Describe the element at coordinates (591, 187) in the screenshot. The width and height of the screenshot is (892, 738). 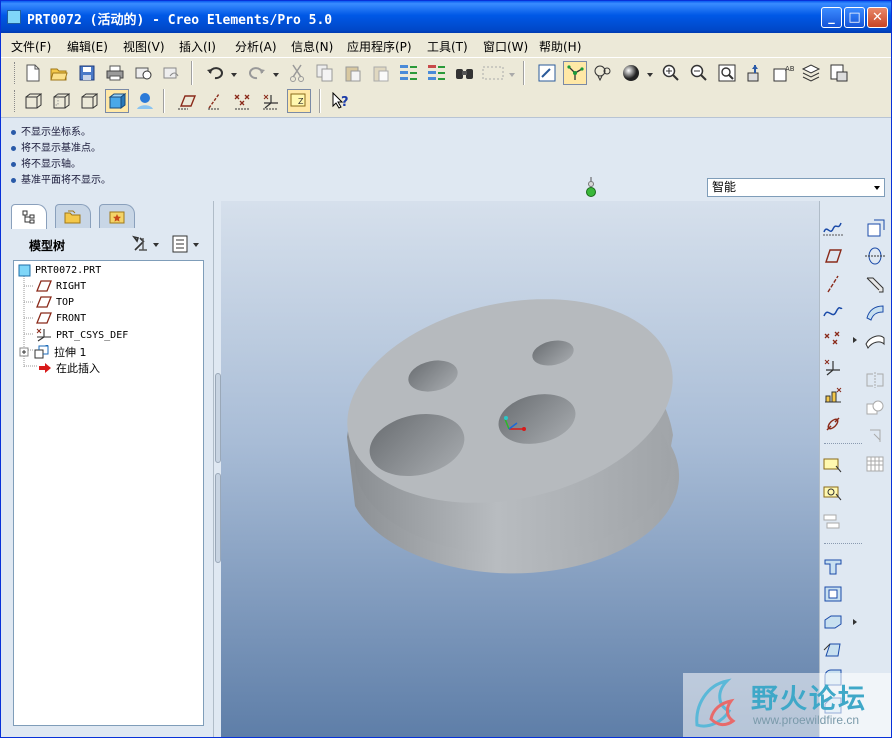
I see `regeneration-status-icon` at that location.